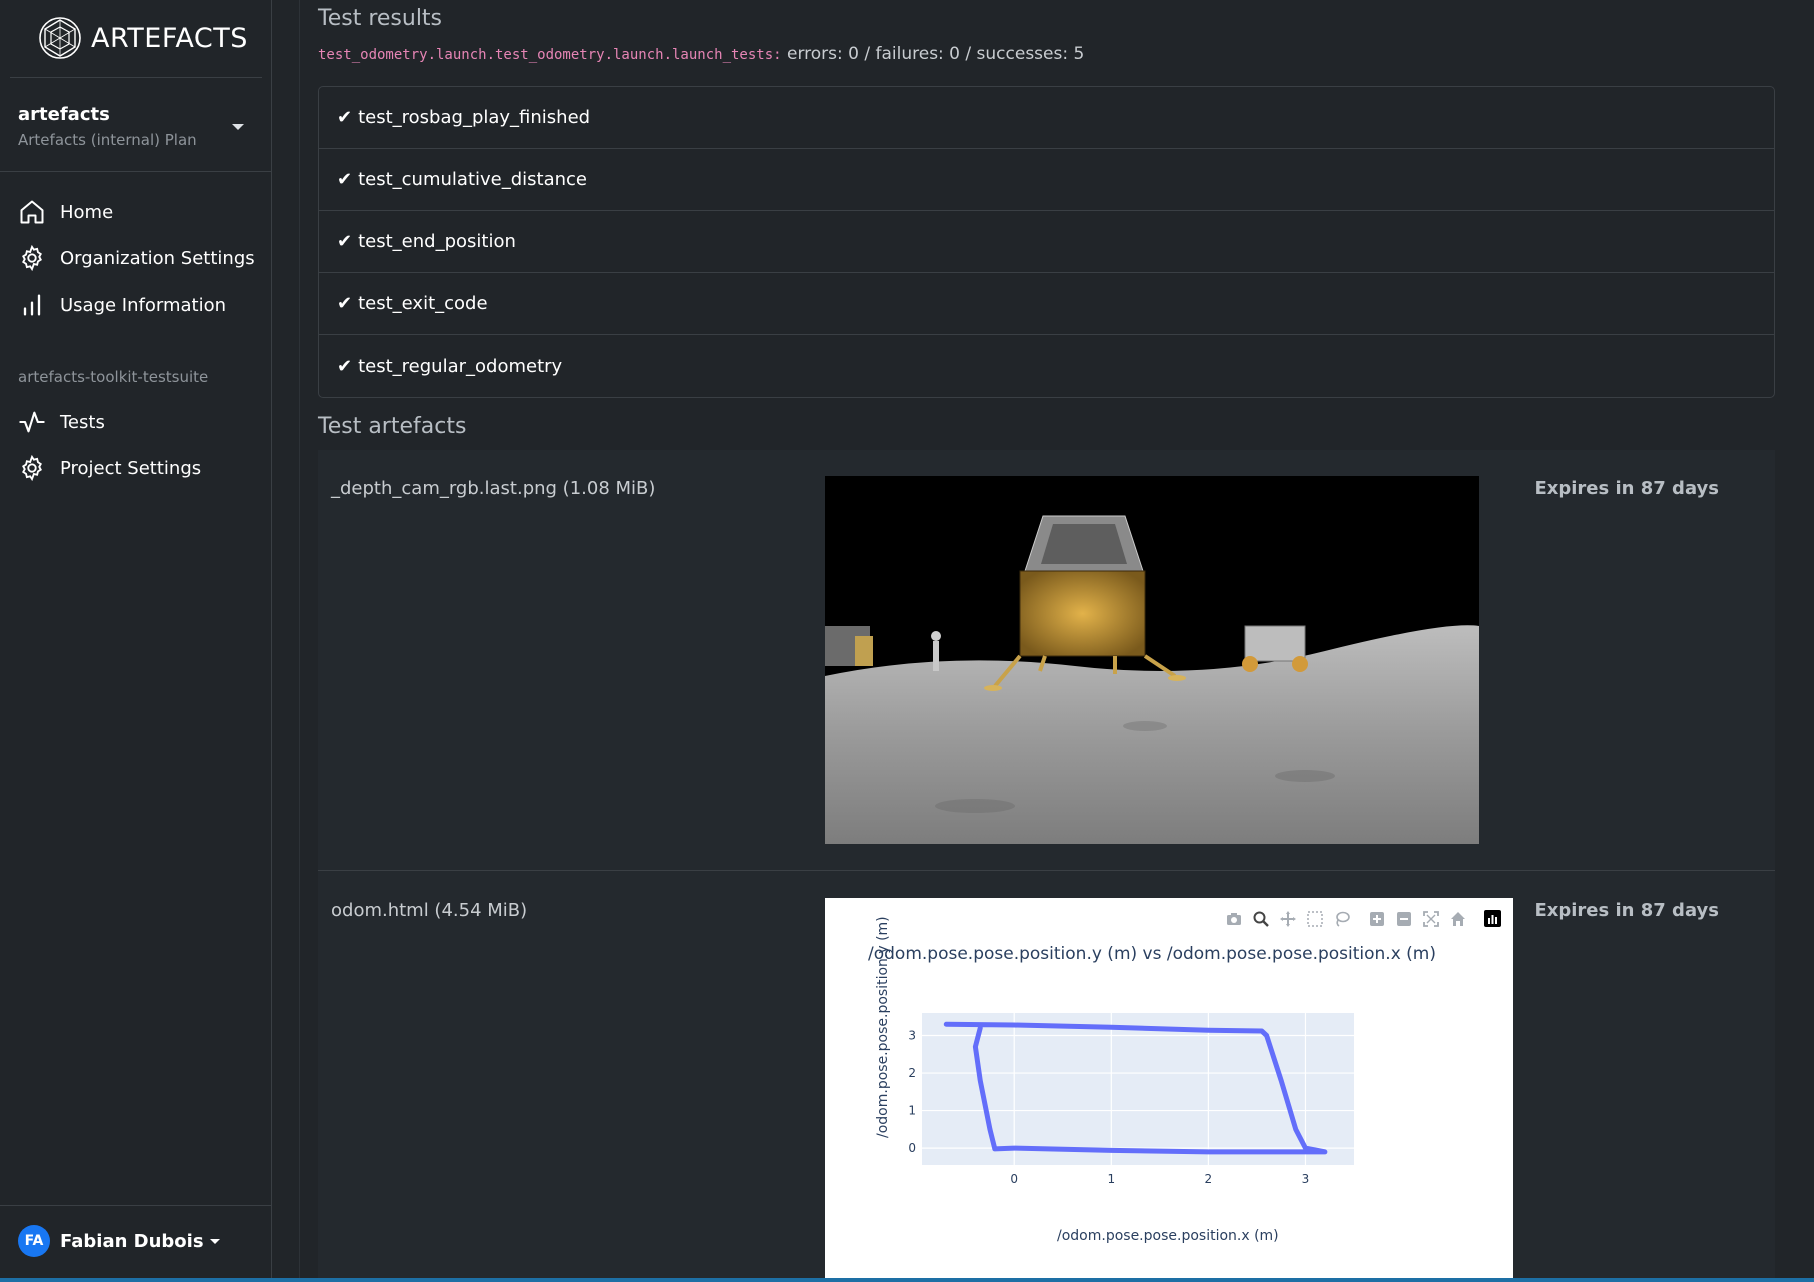 The width and height of the screenshot is (1814, 1282). What do you see at coordinates (169, 38) in the screenshot?
I see `brand-name: ARTEFACTS` at bounding box center [169, 38].